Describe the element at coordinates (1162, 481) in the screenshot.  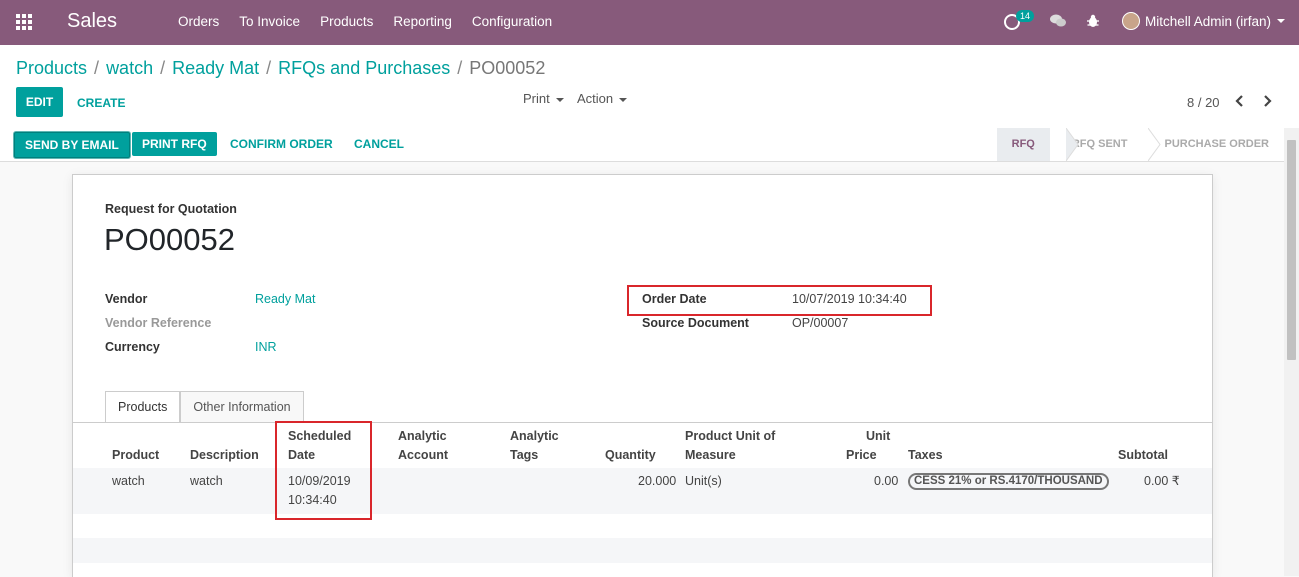
I see `cell-subtotal: 0.00 ₹` at that location.